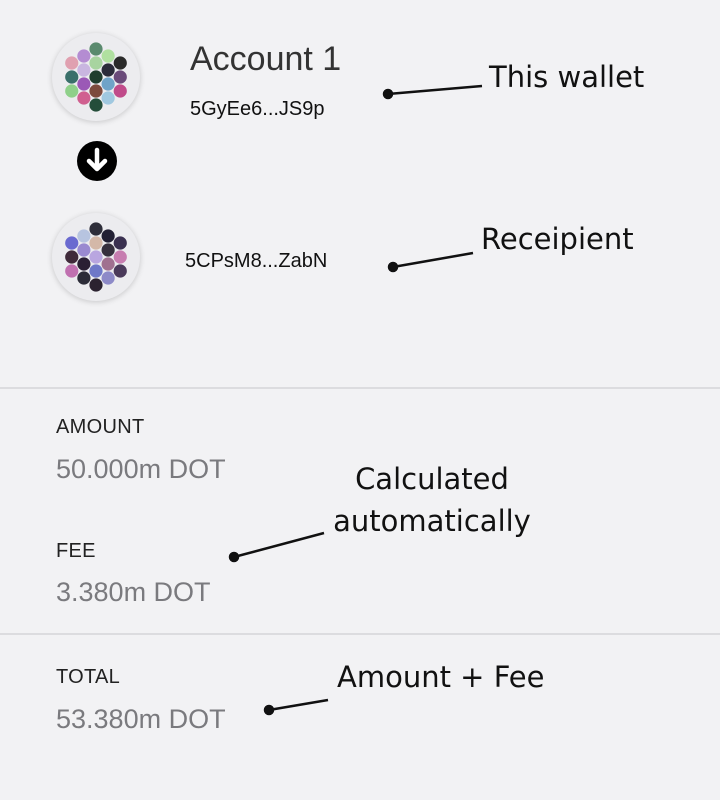 Image resolution: width=720 pixels, height=800 pixels. I want to click on annotation-calculated-line2: automatically, so click(432, 521).